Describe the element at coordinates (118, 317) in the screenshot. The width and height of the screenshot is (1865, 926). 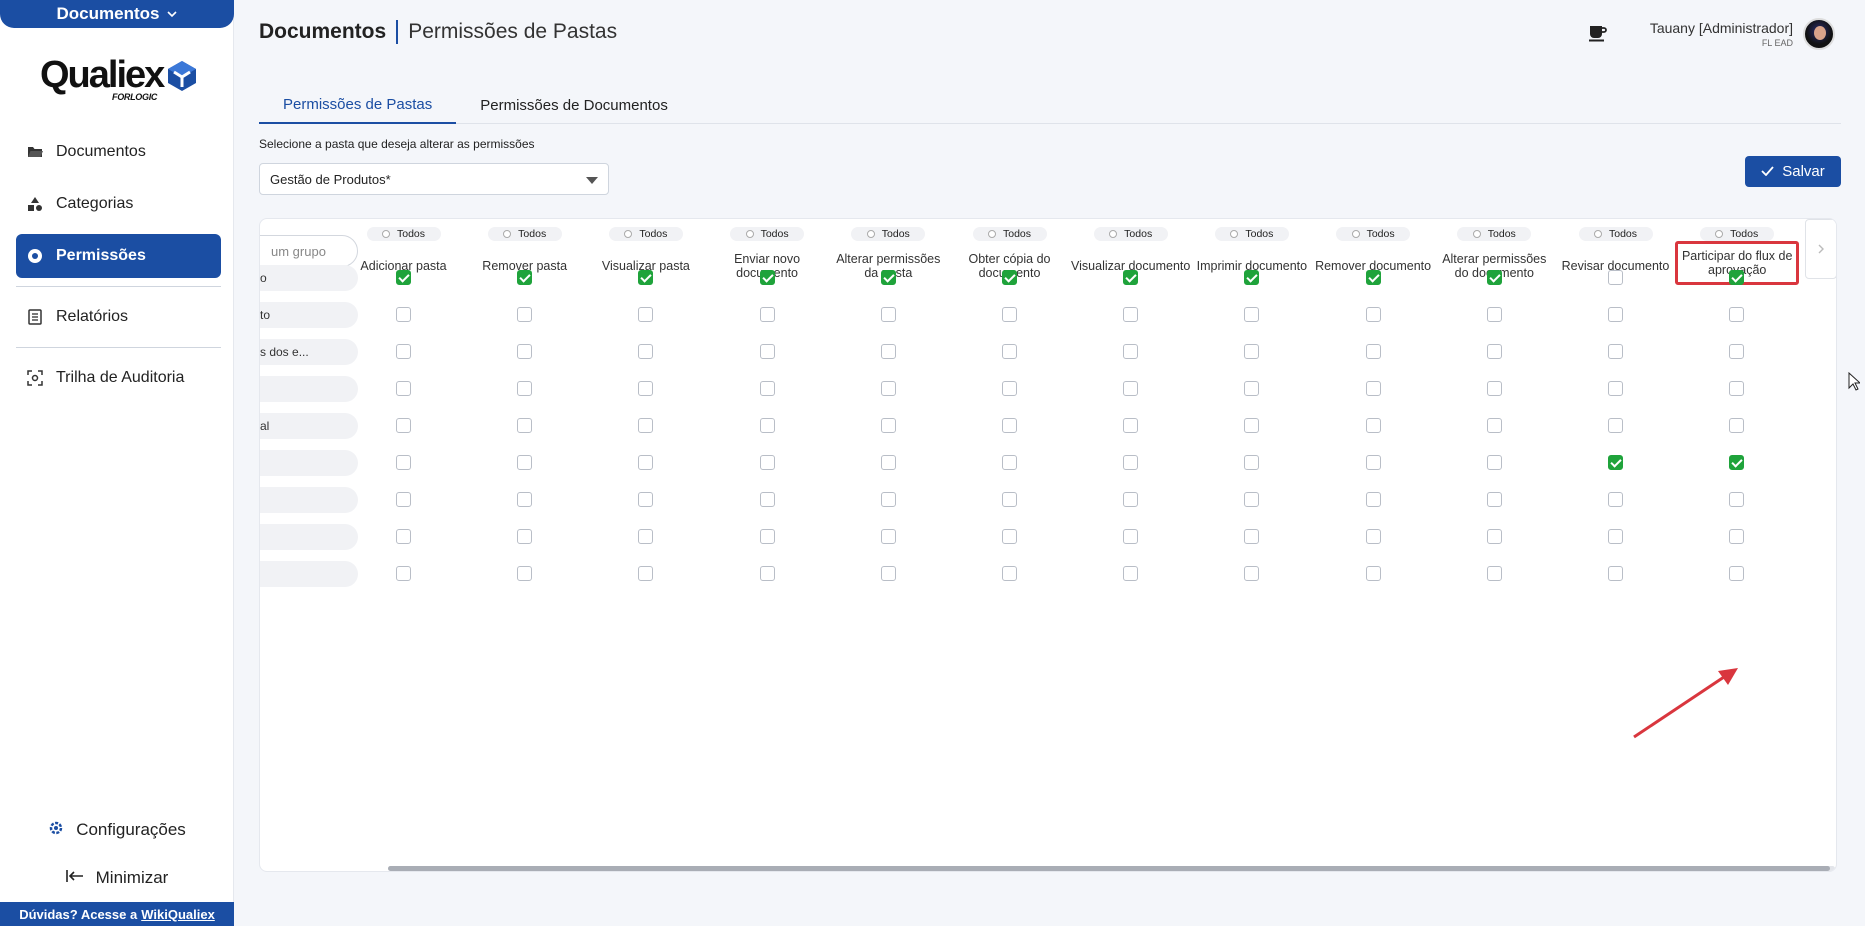
I see `sidebar-item-relatorios: Relatórios` at that location.